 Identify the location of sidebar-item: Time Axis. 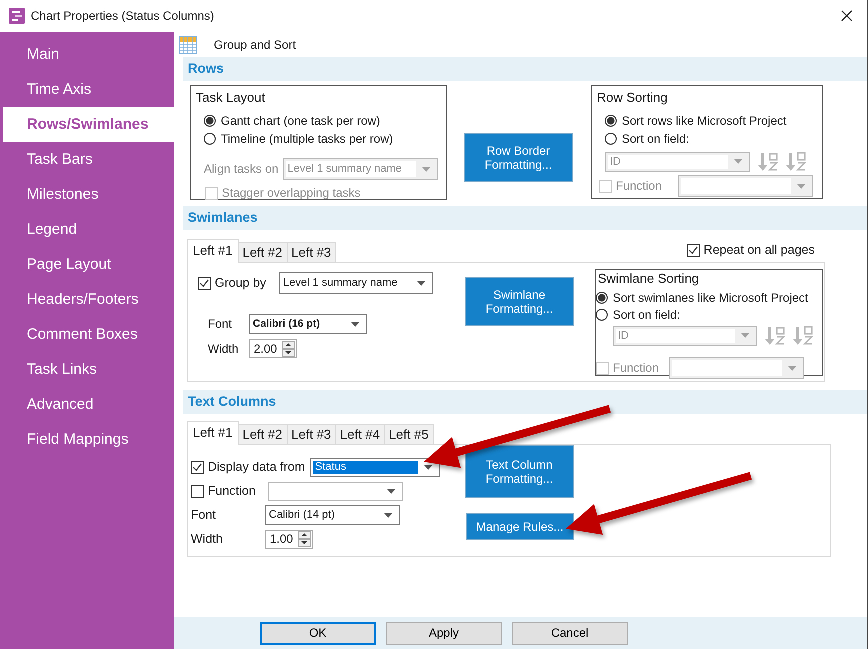
(87, 89).